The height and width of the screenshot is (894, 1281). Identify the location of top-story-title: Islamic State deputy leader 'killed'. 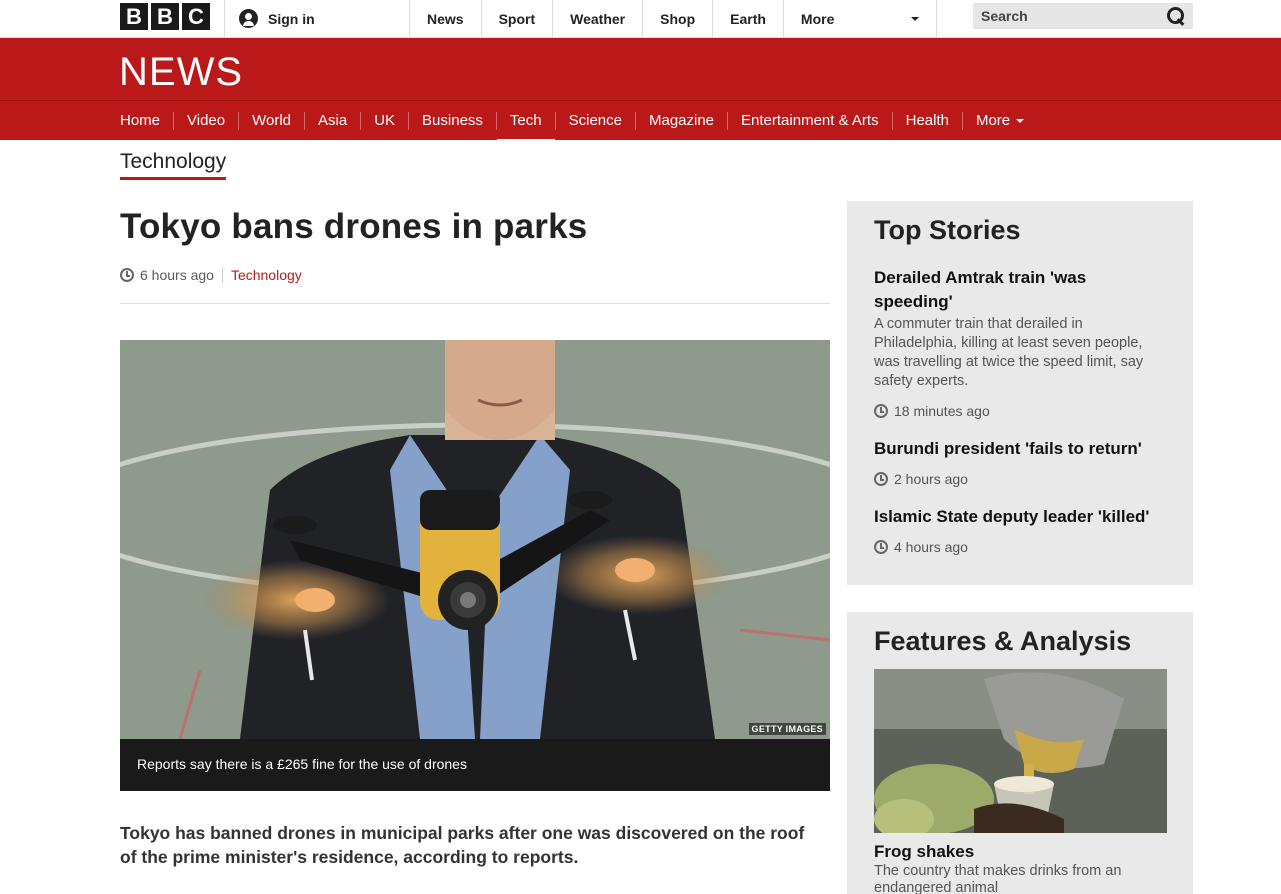
(1020, 517).